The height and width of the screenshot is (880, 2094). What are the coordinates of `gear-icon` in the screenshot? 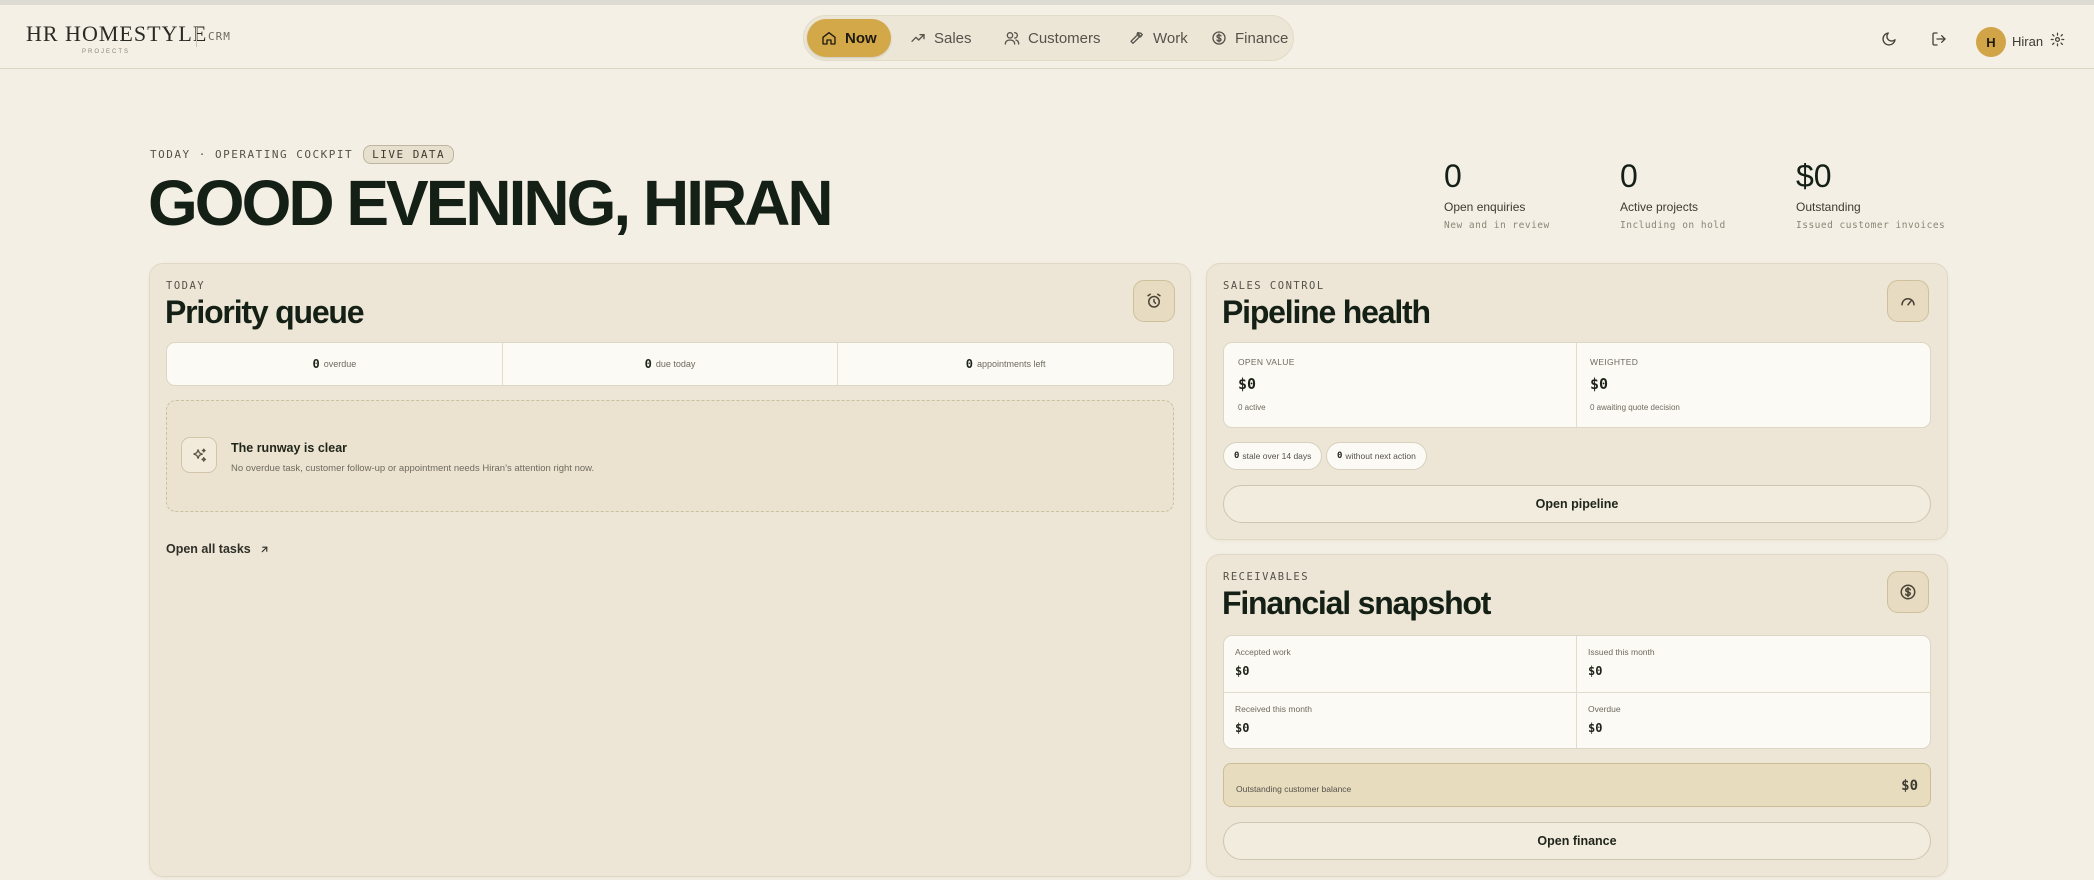 It's located at (2057, 39).